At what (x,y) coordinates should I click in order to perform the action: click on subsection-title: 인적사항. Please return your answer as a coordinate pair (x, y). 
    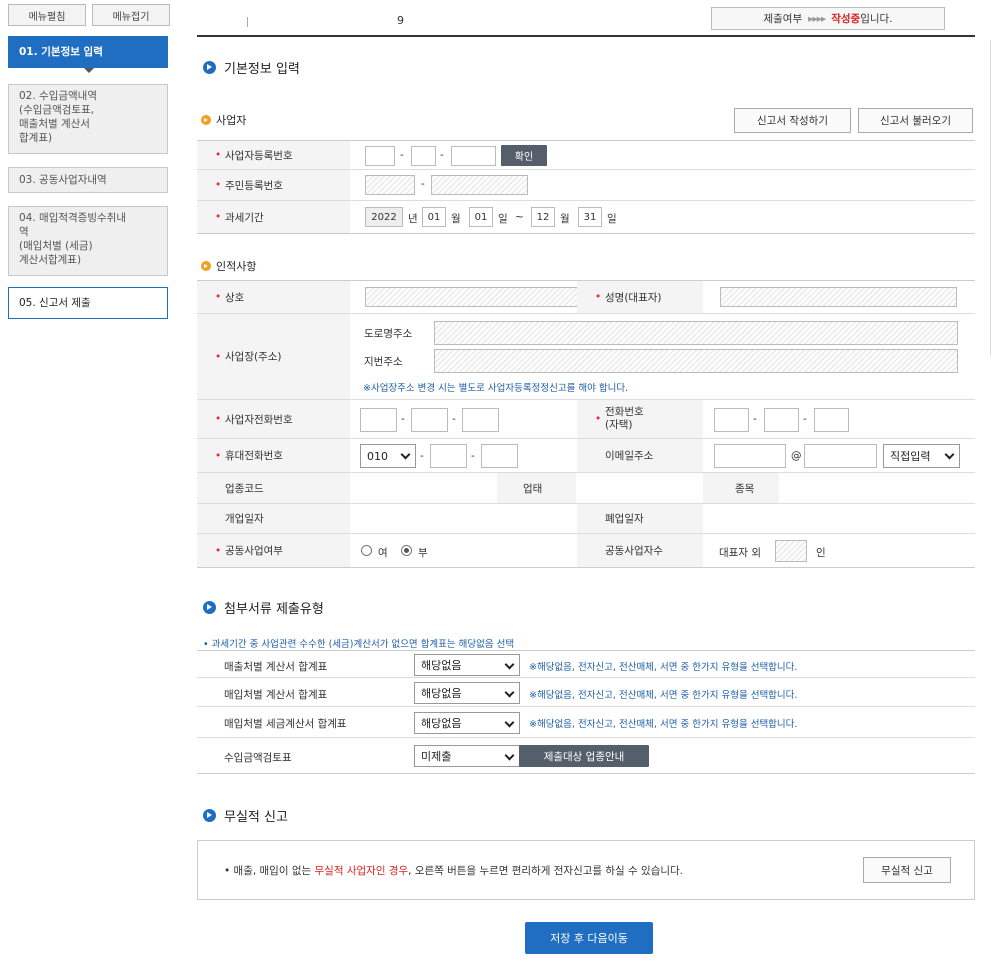
    Looking at the image, I should click on (236, 266).